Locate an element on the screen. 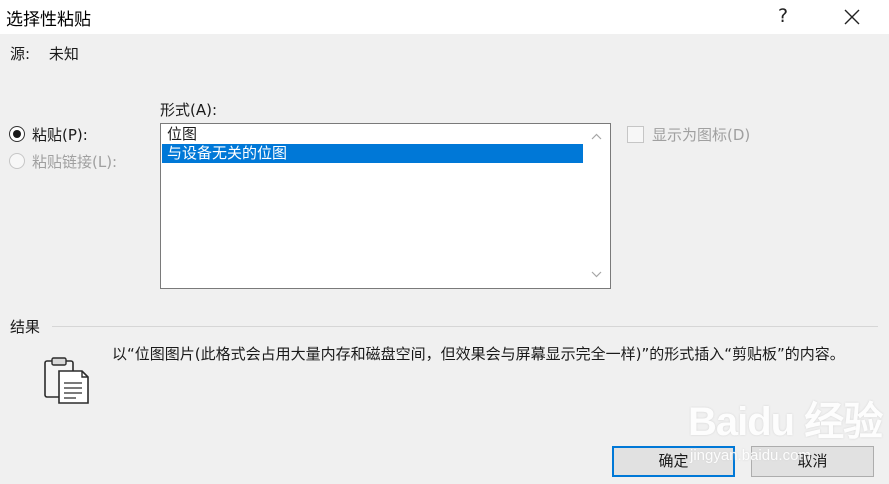 The height and width of the screenshot is (484, 889). scroll-down-button is located at coordinates (596, 275).